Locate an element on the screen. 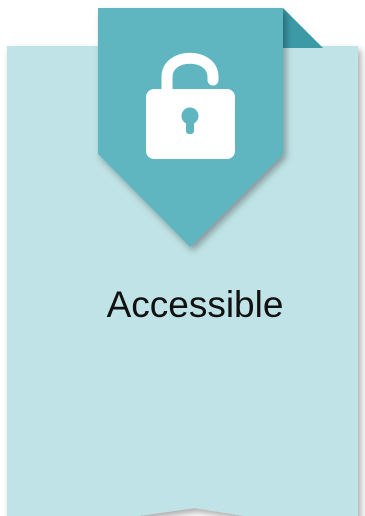 The image size is (365, 516). padlock-keyhole-slot is located at coordinates (190, 126).